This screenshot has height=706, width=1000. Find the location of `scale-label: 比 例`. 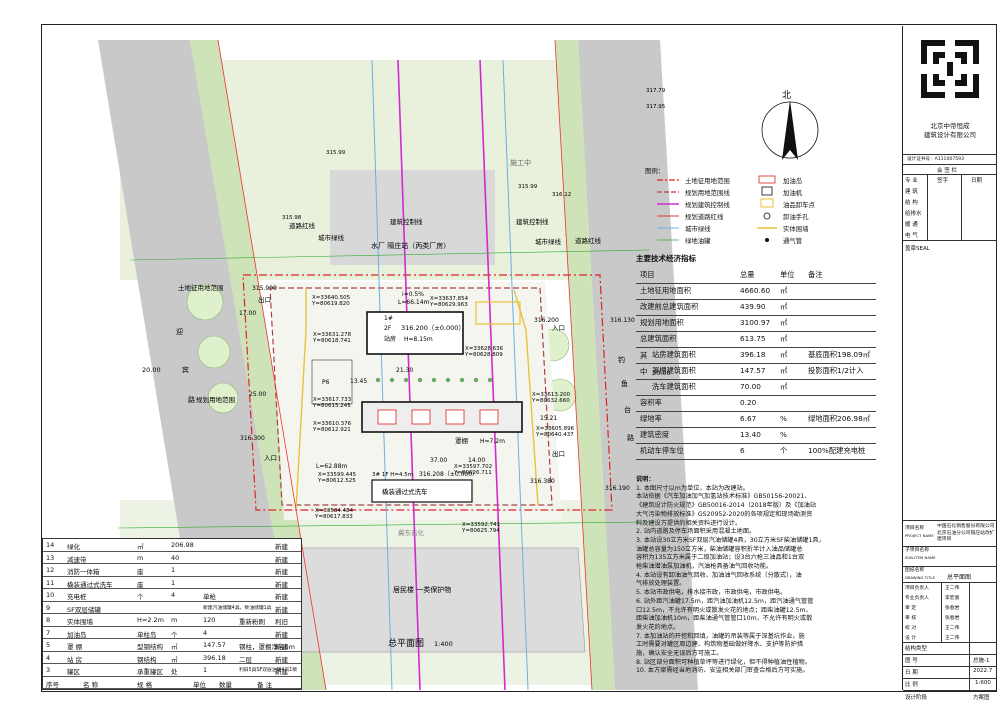

scale-label: 比 例 is located at coordinates (911, 685).